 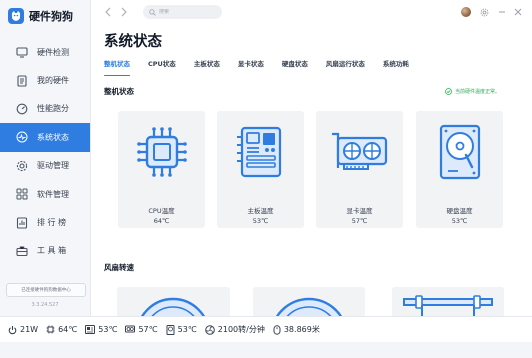 I want to click on close-icon, so click(x=518, y=12).